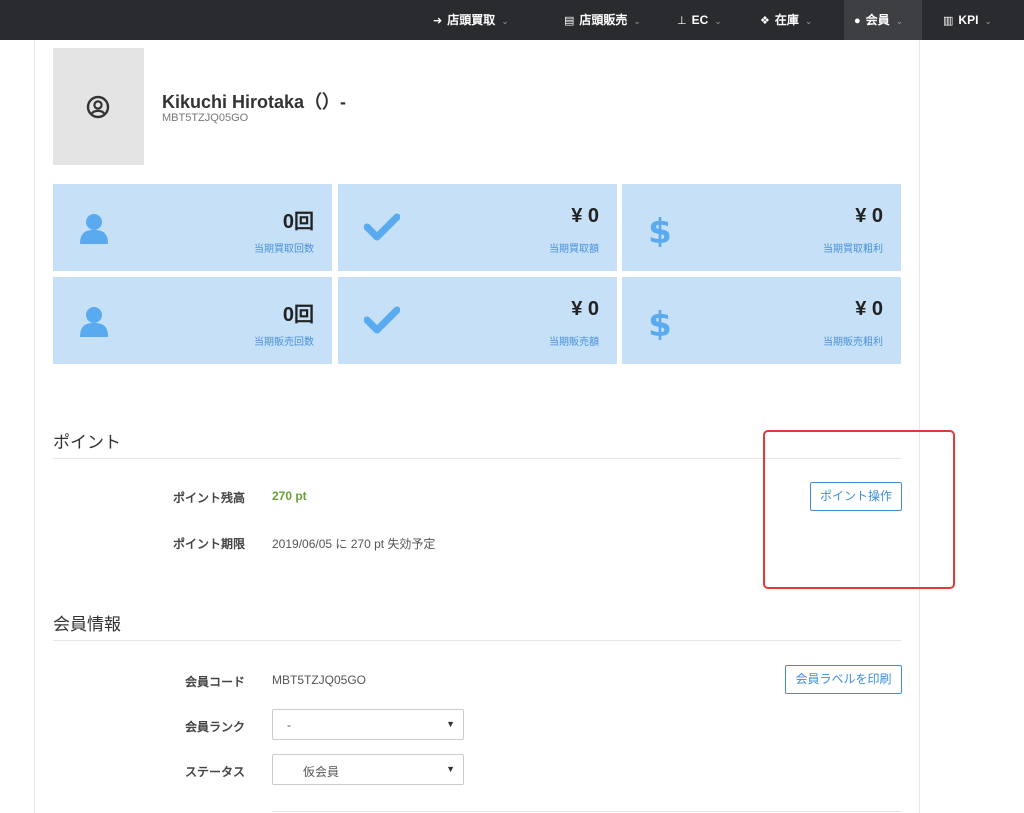 The width and height of the screenshot is (1024, 813). What do you see at coordinates (477, 320) in the screenshot?
I see `stat-tile-sales-amount: ¥ 0 当期販売額` at bounding box center [477, 320].